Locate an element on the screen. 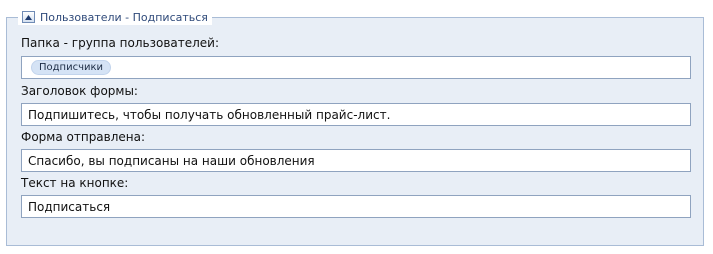 This screenshot has width=713, height=254. group-field: Подписчики is located at coordinates (356, 67).